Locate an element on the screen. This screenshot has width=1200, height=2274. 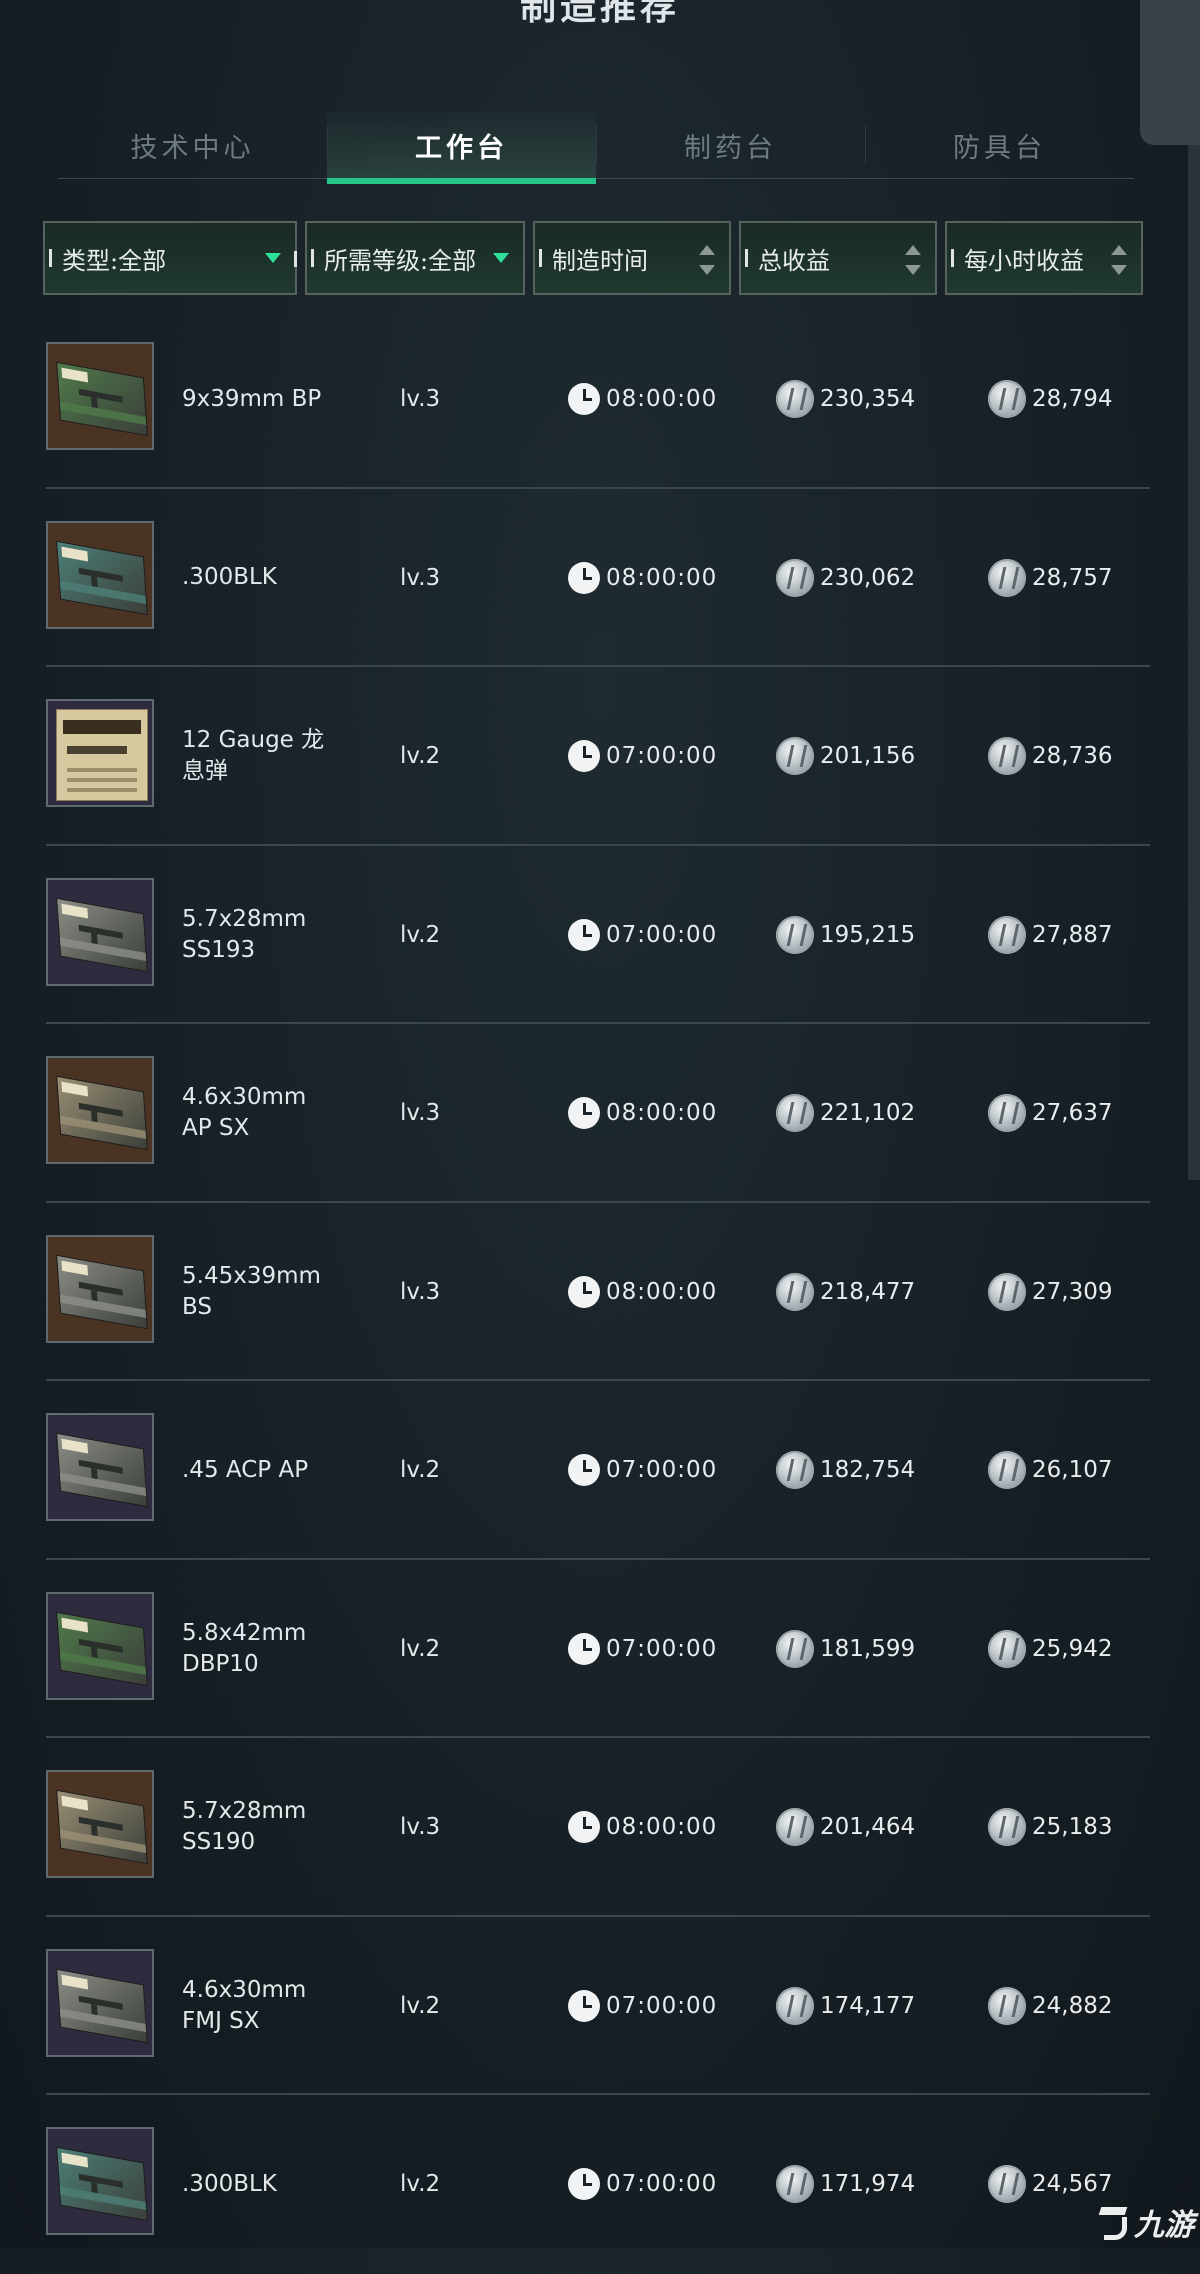
hourly-profit-value: 25,183 is located at coordinates (1072, 1827).